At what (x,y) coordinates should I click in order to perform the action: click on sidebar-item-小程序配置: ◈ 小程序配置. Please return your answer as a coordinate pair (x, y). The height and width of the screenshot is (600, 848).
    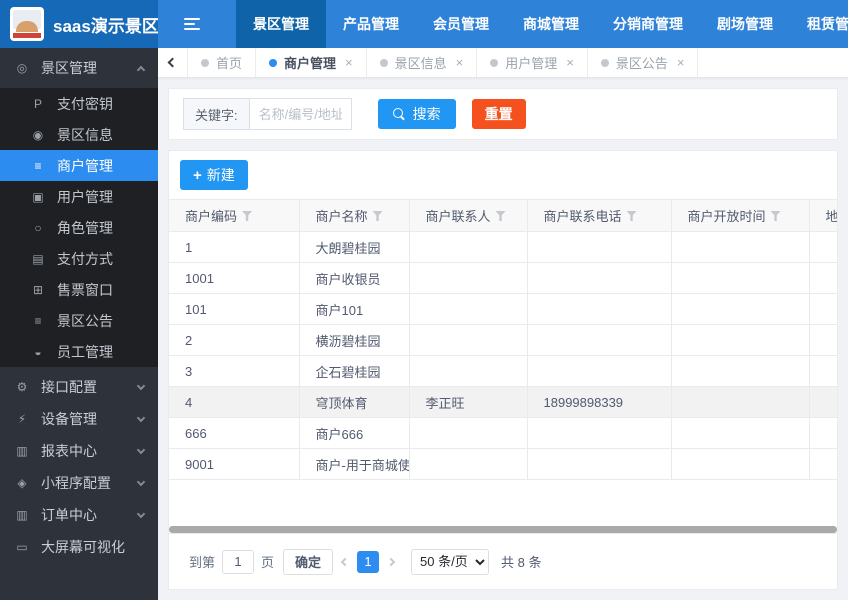
    Looking at the image, I should click on (79, 483).